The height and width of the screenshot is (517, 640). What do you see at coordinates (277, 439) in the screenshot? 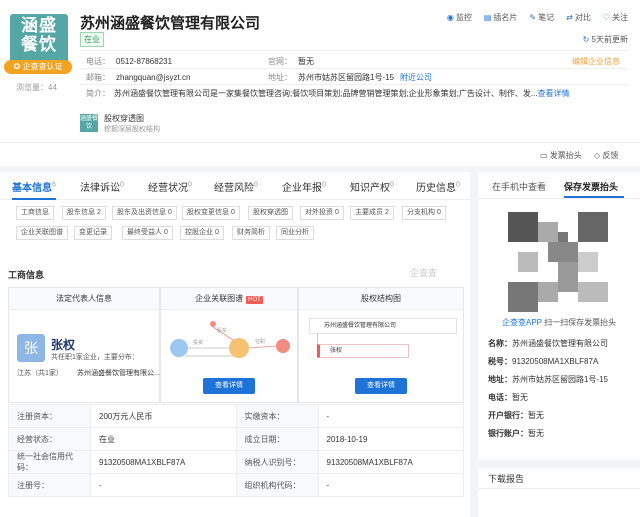
I see `table-key: 成立日期：` at bounding box center [277, 439].